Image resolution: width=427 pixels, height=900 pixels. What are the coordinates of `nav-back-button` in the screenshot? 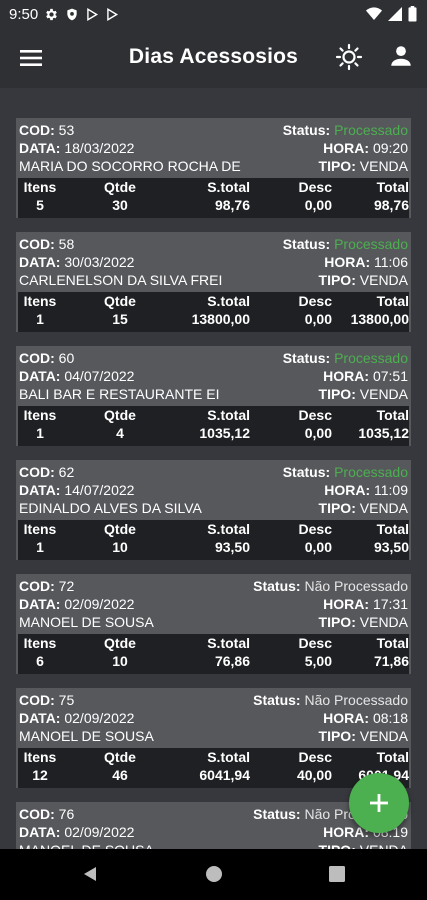 It's located at (90, 876).